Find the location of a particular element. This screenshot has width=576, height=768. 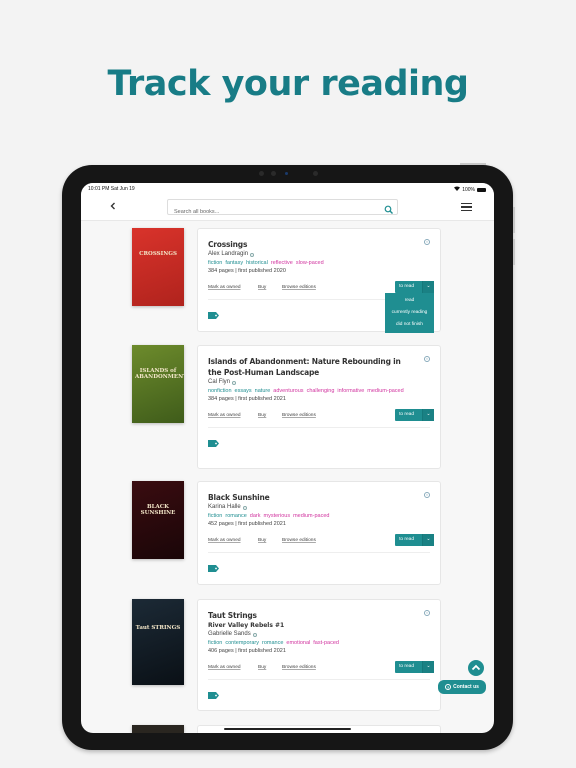

mood-tag: emotional is located at coordinates (298, 643).